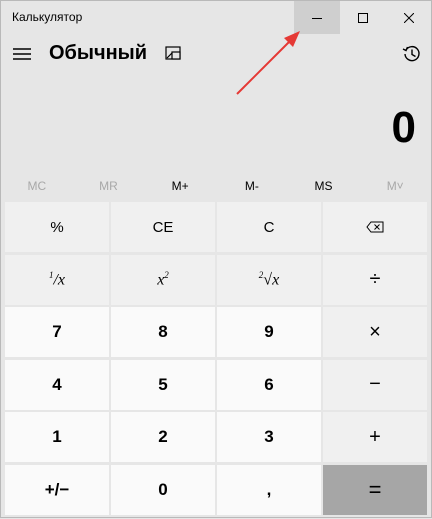 Image resolution: width=432 pixels, height=519 pixels. Describe the element at coordinates (269, 437) in the screenshot. I see `digit-3-button: 3` at that location.